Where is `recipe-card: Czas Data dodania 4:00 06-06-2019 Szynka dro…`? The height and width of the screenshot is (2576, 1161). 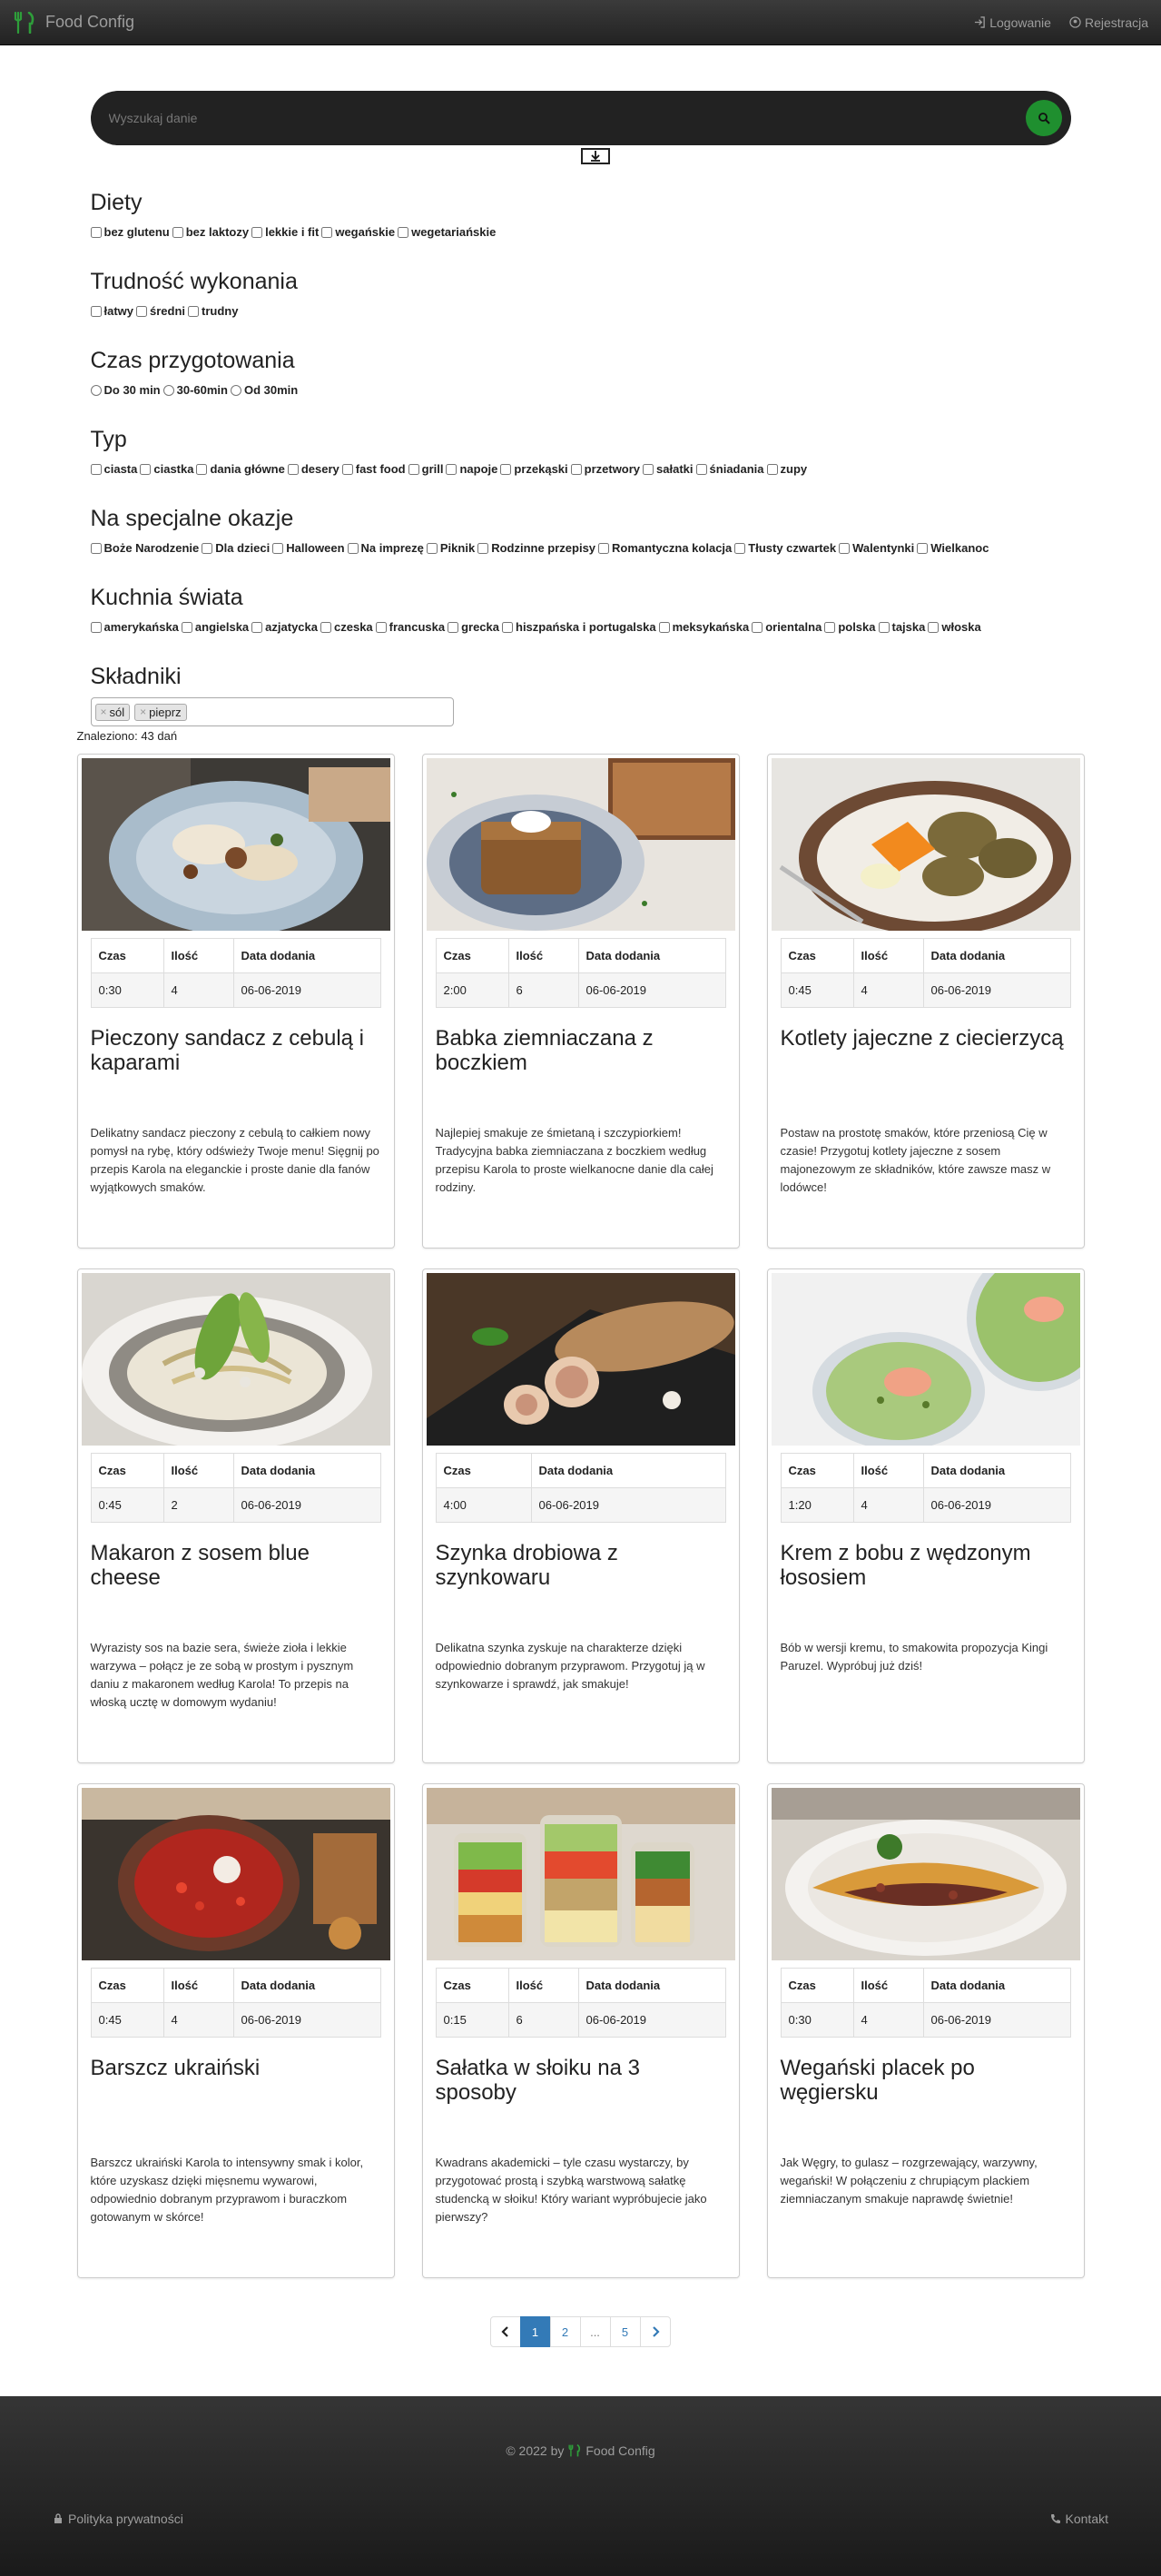 recipe-card: Czas Data dodania 4:00 06-06-2019 Szynka dro… is located at coordinates (580, 1515).